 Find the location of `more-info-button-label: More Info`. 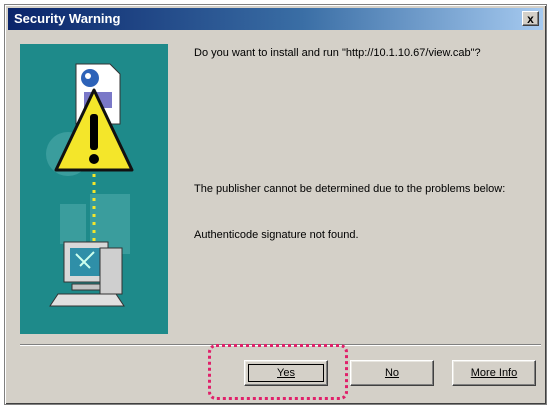

more-info-button-label: More Info is located at coordinates (494, 373).